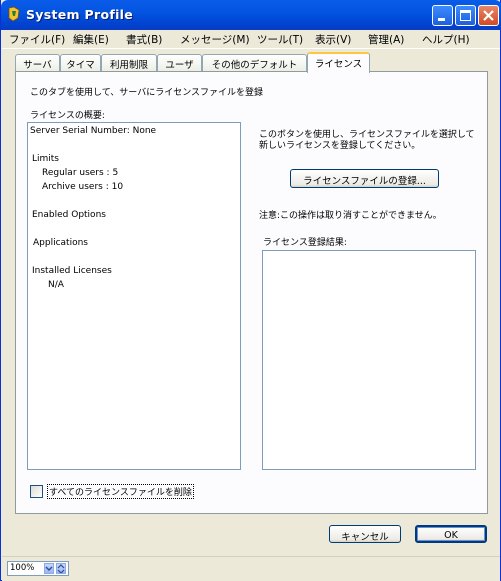 The height and width of the screenshot is (581, 501). What do you see at coordinates (215, 39) in the screenshot?
I see `menu-message: メッセージ(M)` at bounding box center [215, 39].